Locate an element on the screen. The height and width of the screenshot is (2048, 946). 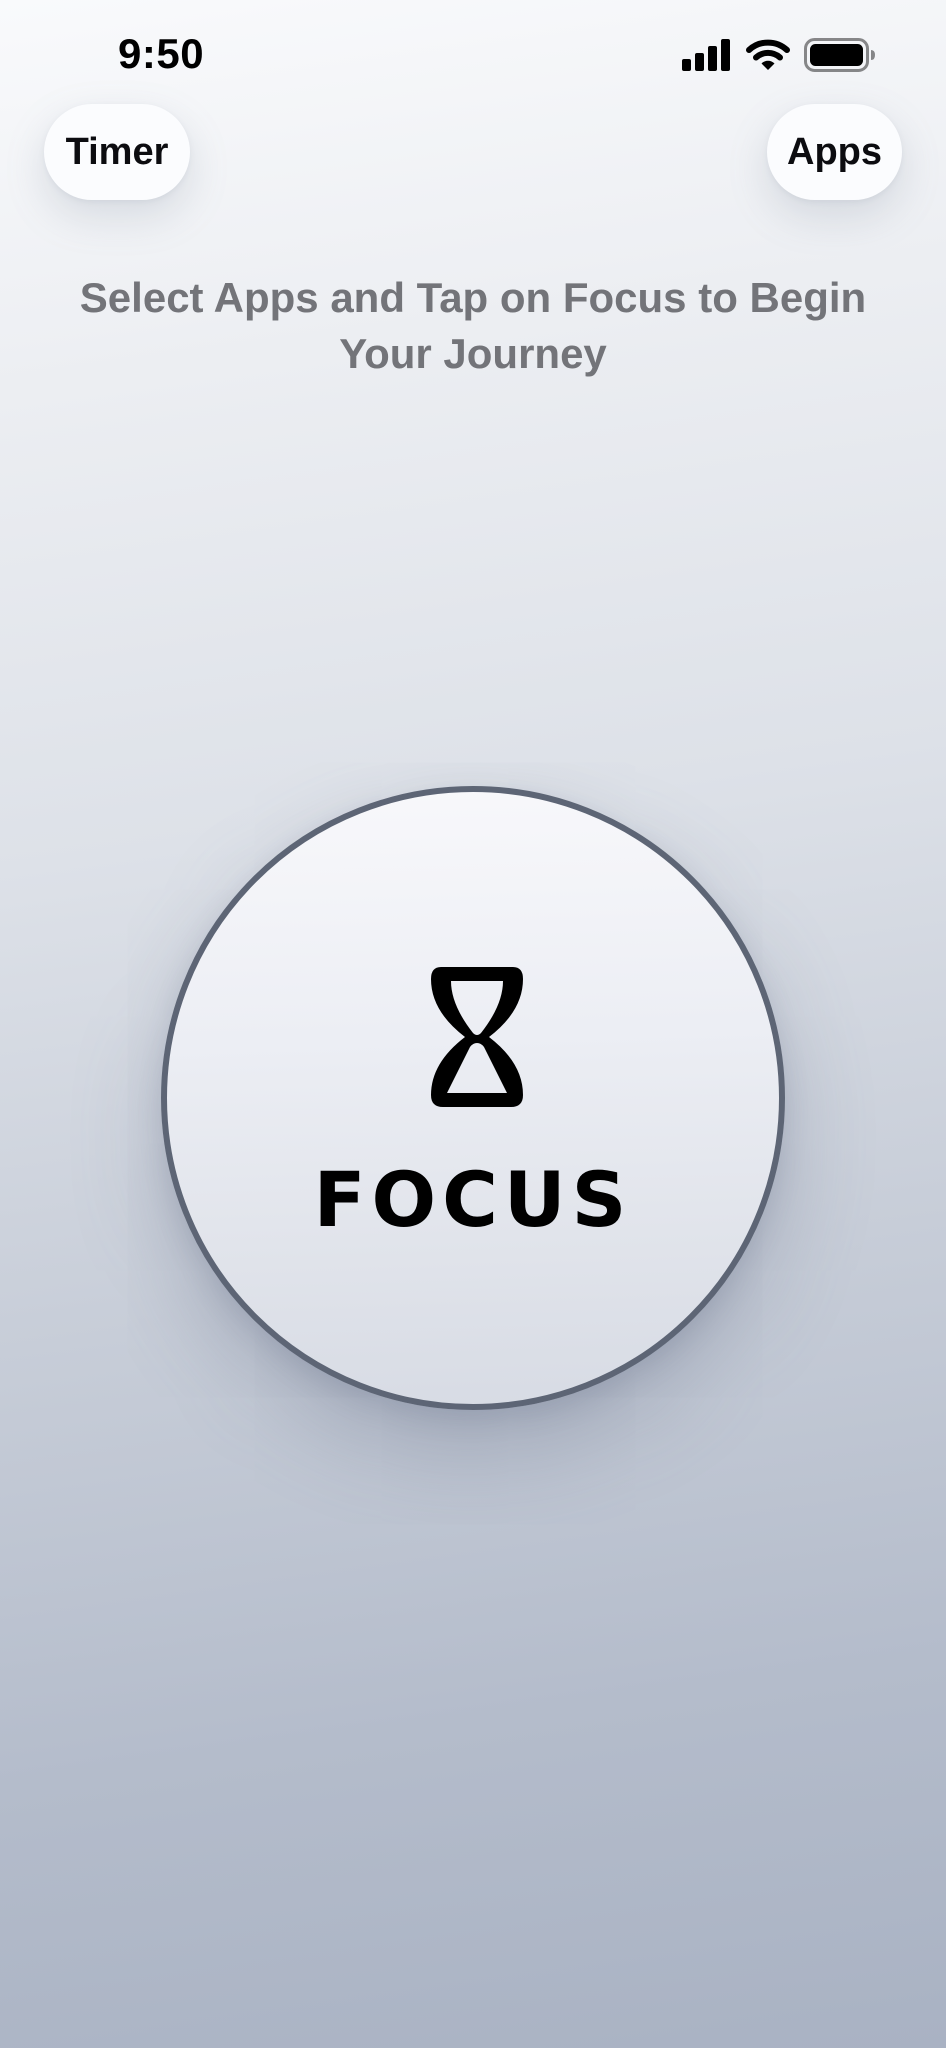
cellular-signal-icon is located at coordinates (707, 55).